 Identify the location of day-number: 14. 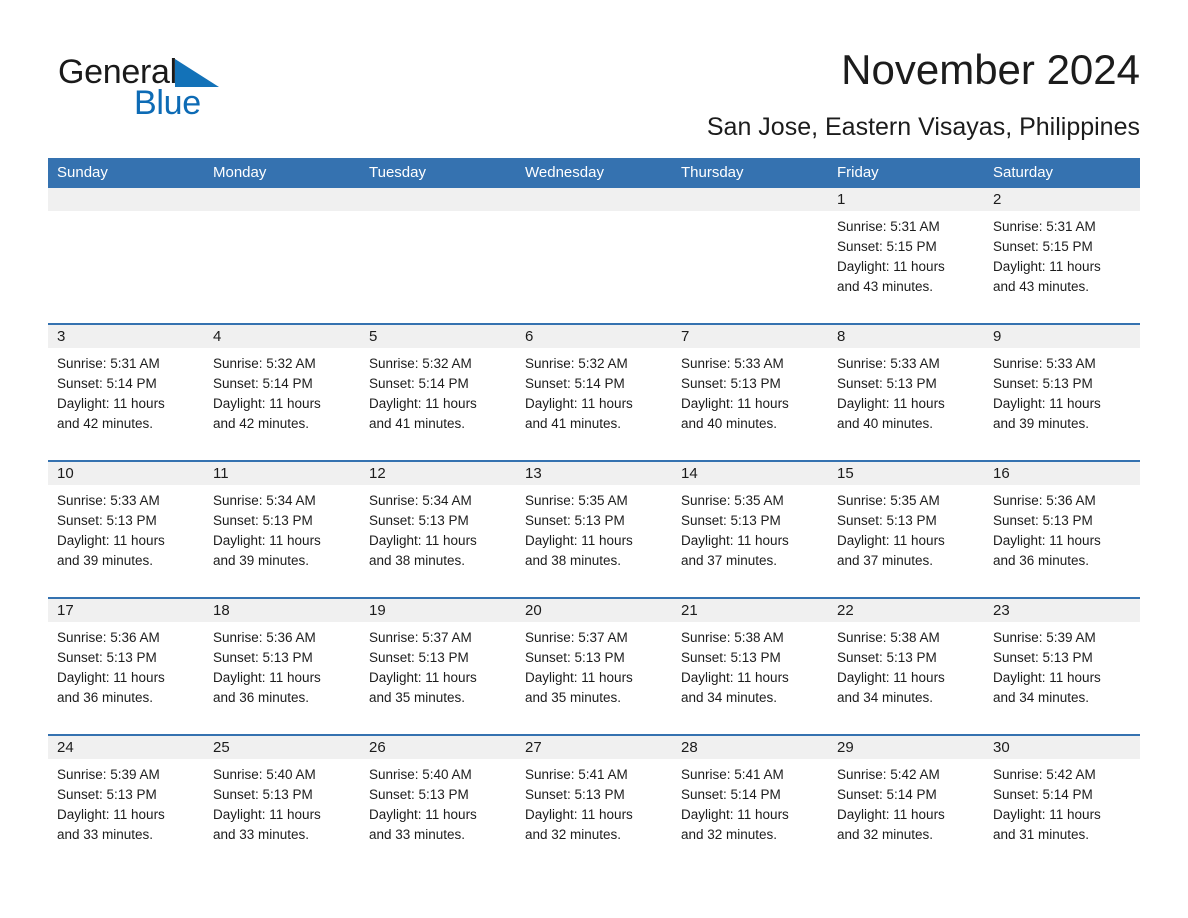
(750, 473).